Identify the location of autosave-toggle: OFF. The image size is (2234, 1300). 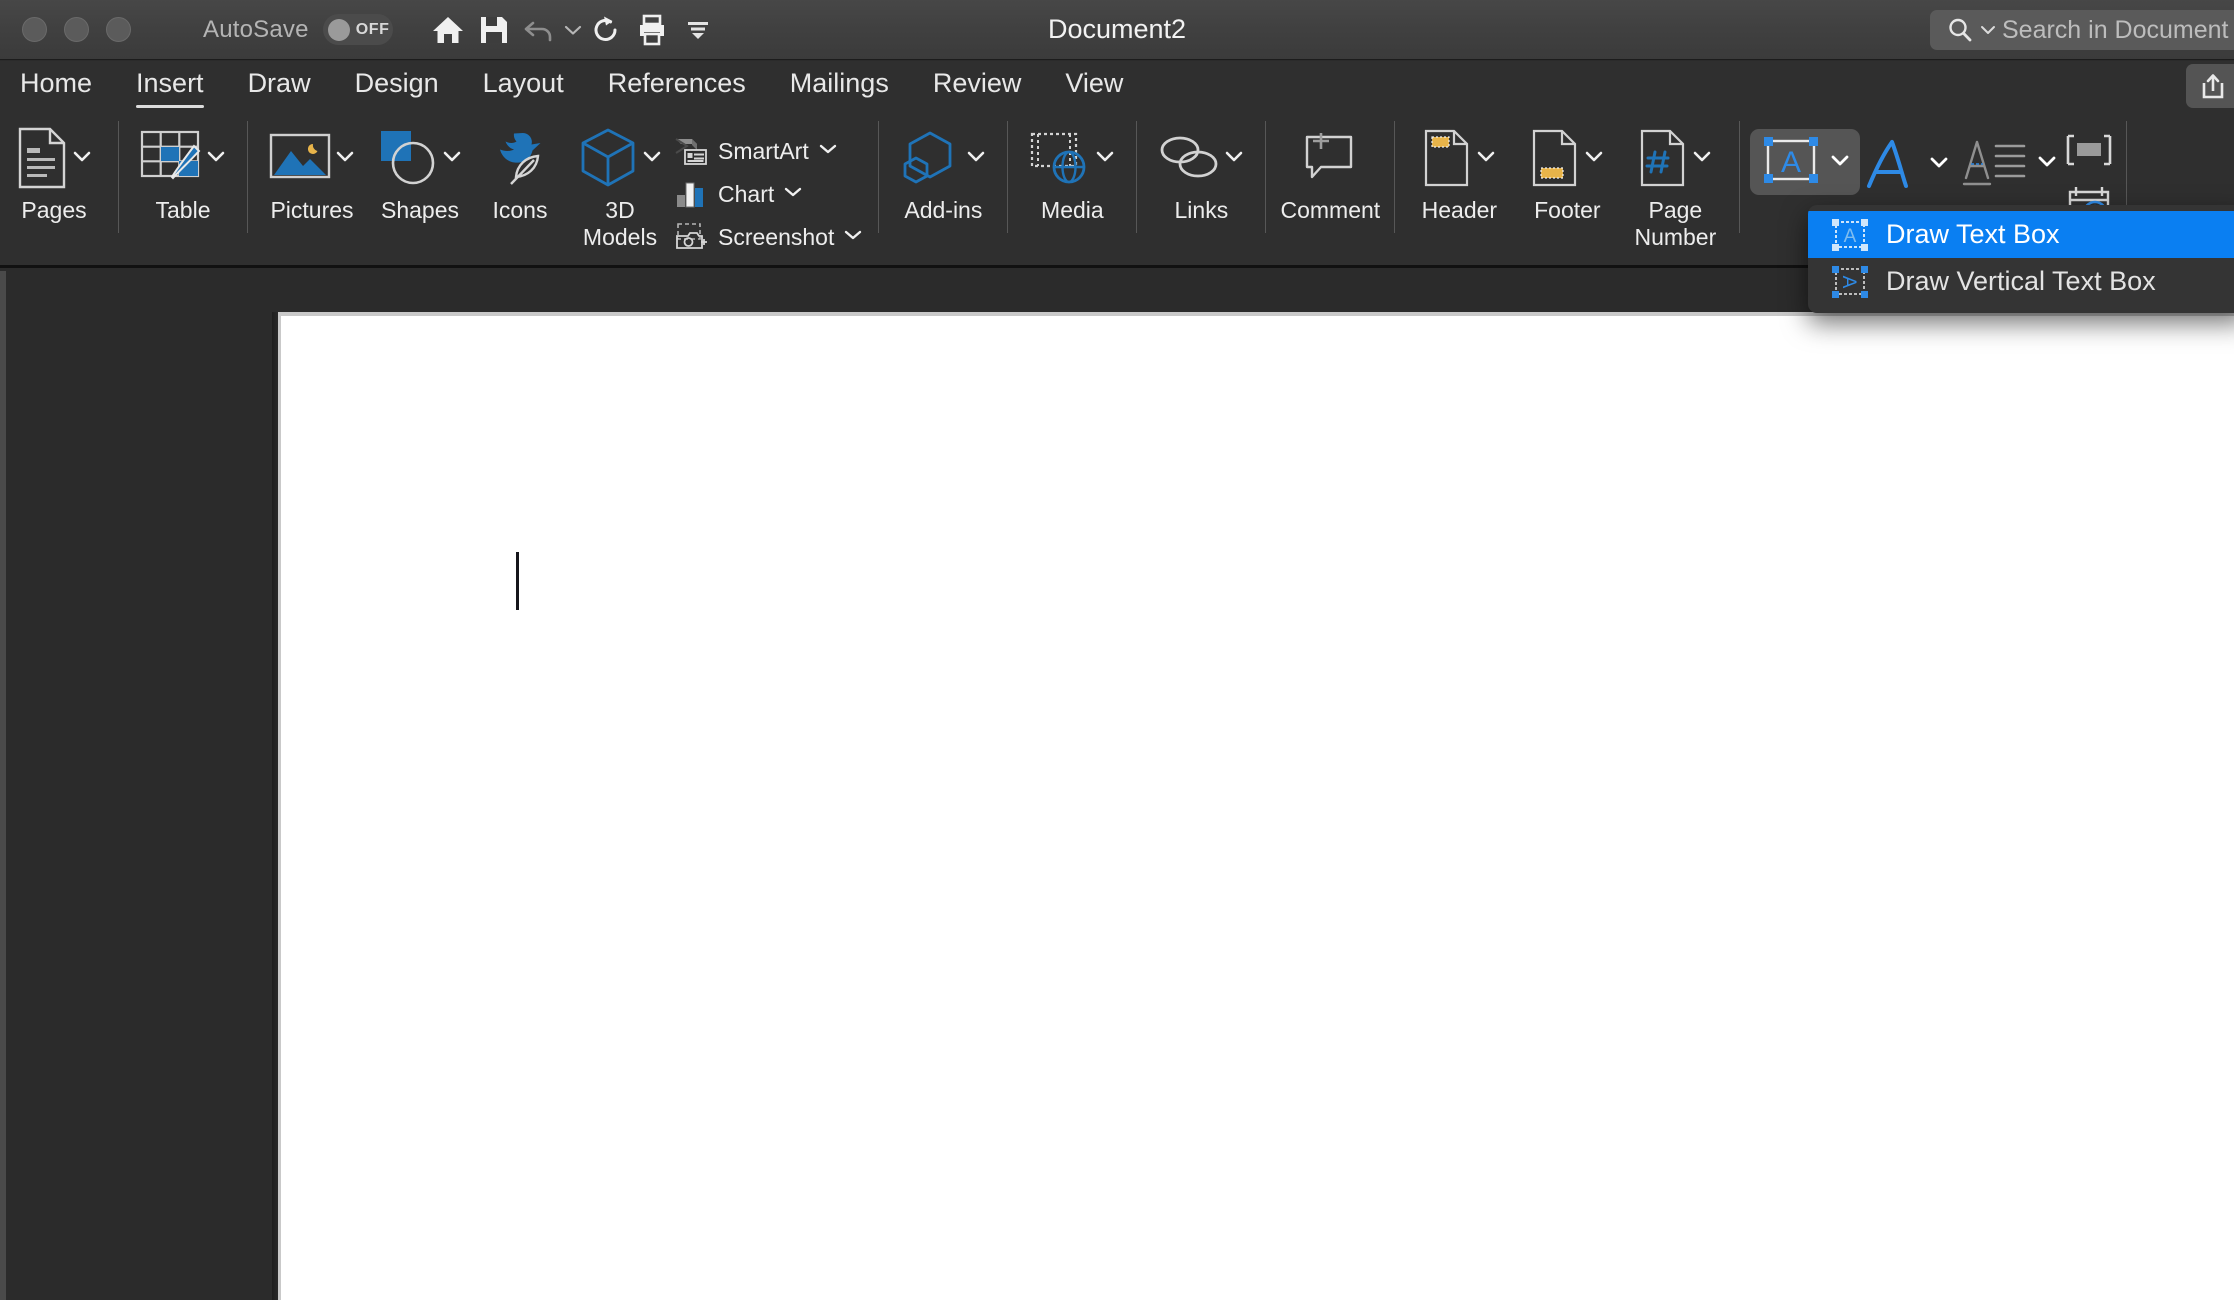
(357, 29).